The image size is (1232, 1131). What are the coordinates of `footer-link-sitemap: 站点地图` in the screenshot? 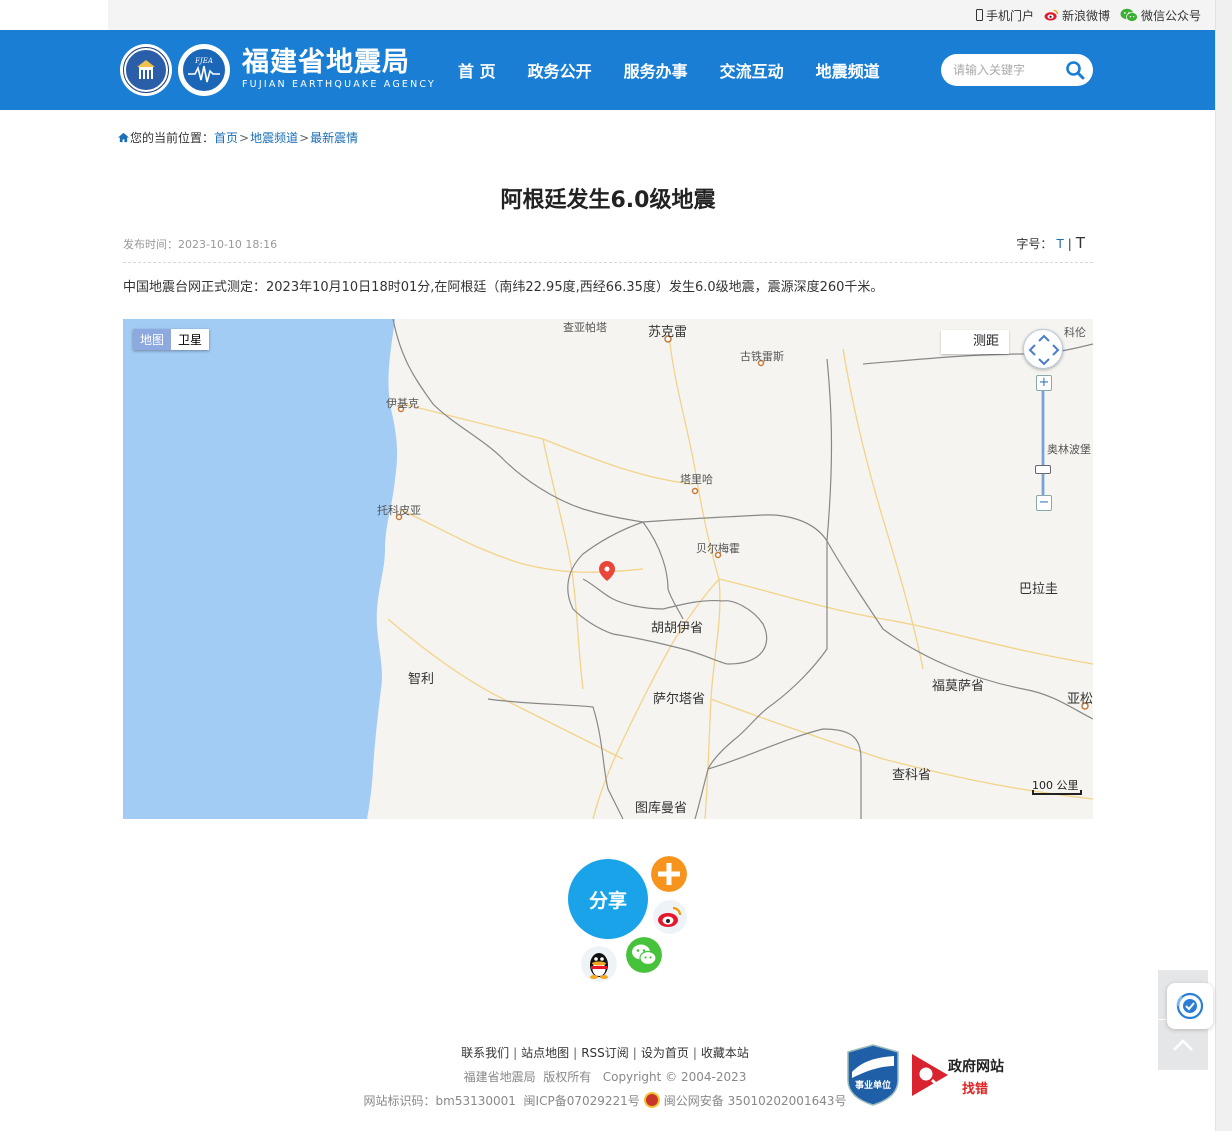 It's located at (545, 1053).